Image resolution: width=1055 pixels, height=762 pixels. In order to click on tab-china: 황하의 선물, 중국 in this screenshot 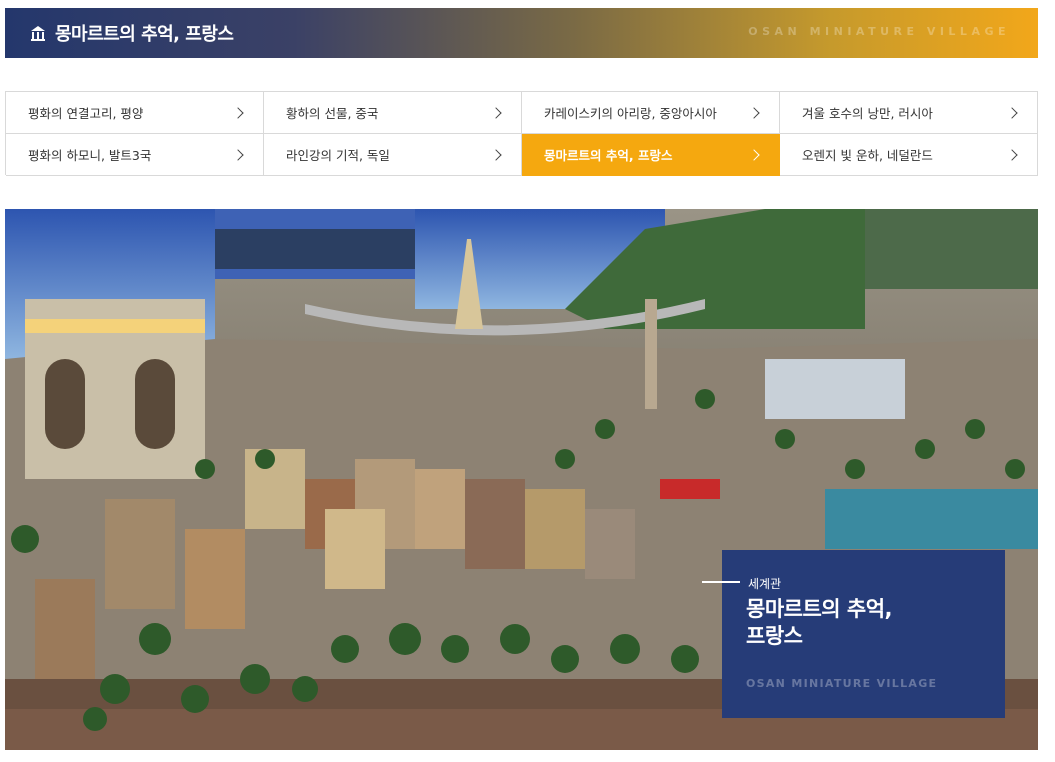, I will do `click(393, 113)`.